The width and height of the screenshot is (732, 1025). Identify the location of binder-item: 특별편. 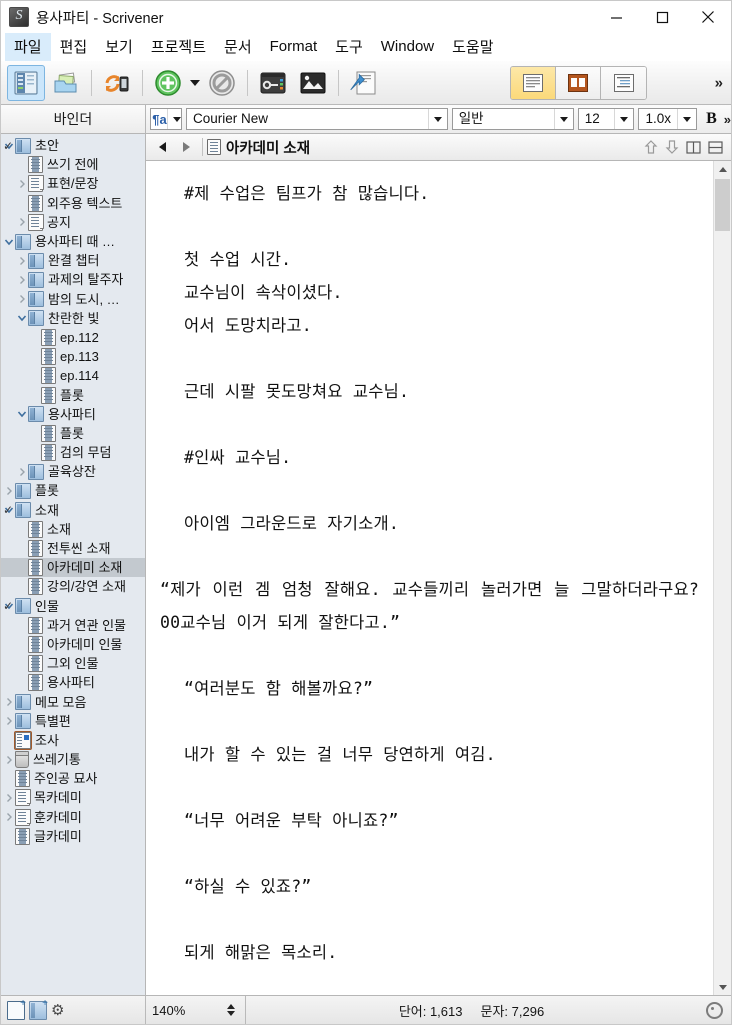
(73, 721).